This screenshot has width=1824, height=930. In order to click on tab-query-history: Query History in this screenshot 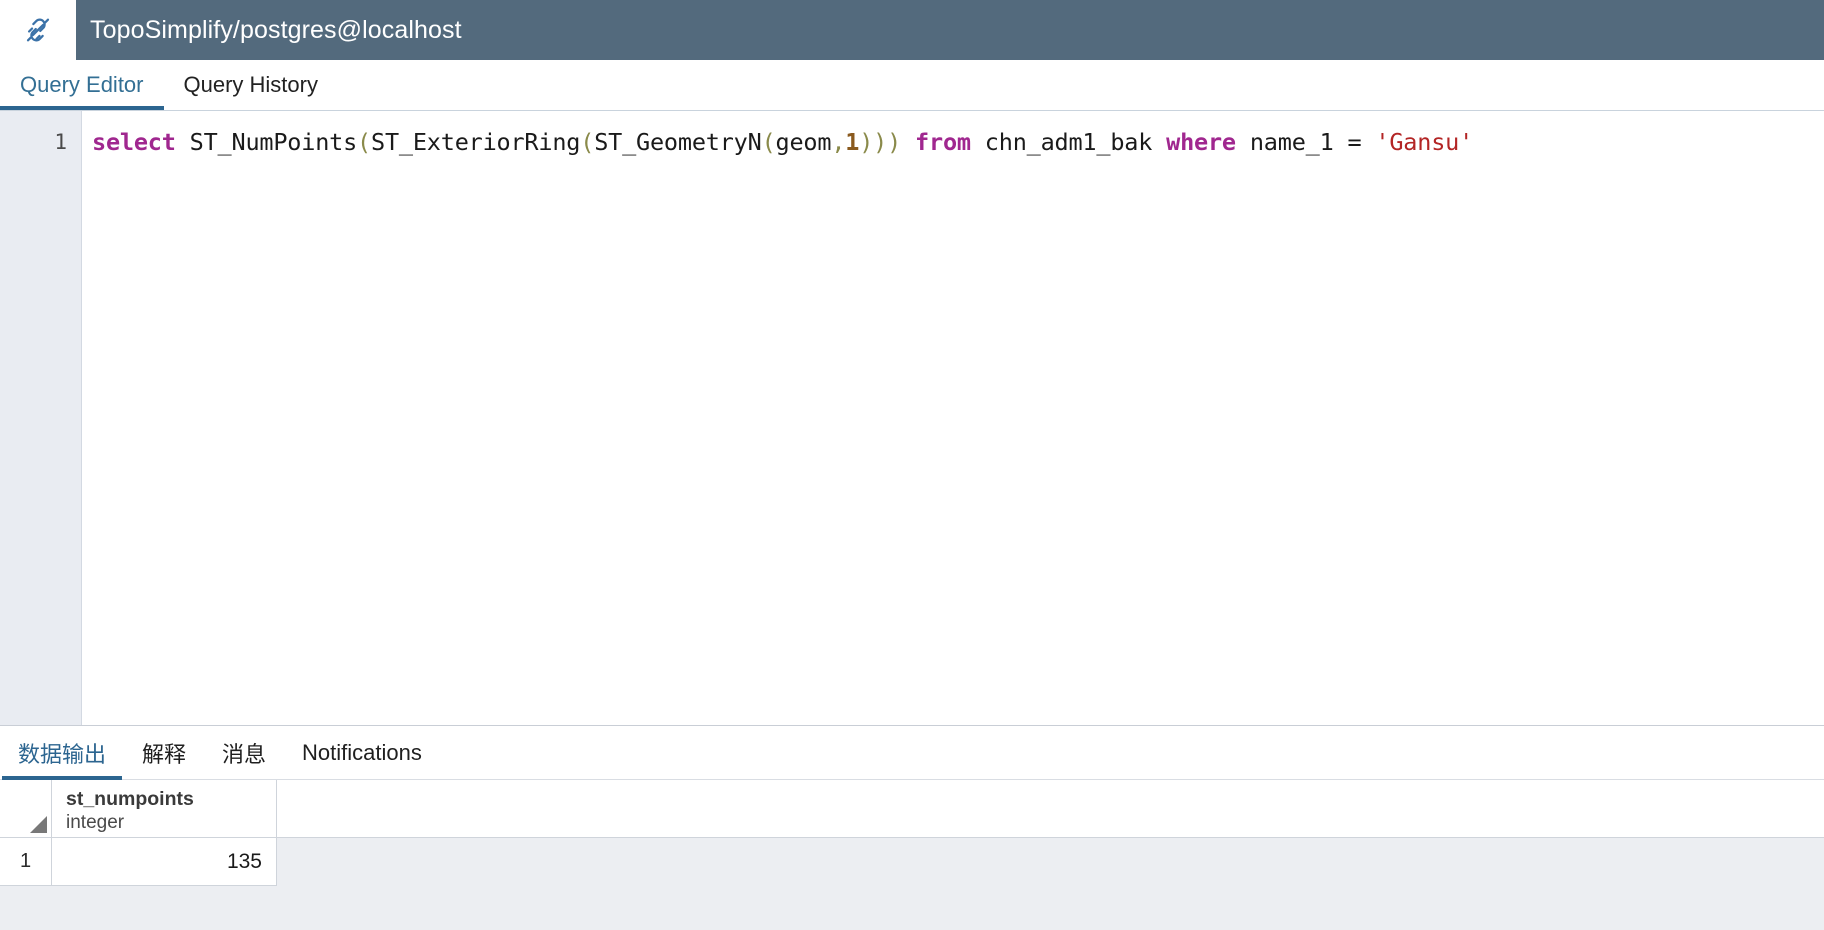, I will do `click(251, 85)`.